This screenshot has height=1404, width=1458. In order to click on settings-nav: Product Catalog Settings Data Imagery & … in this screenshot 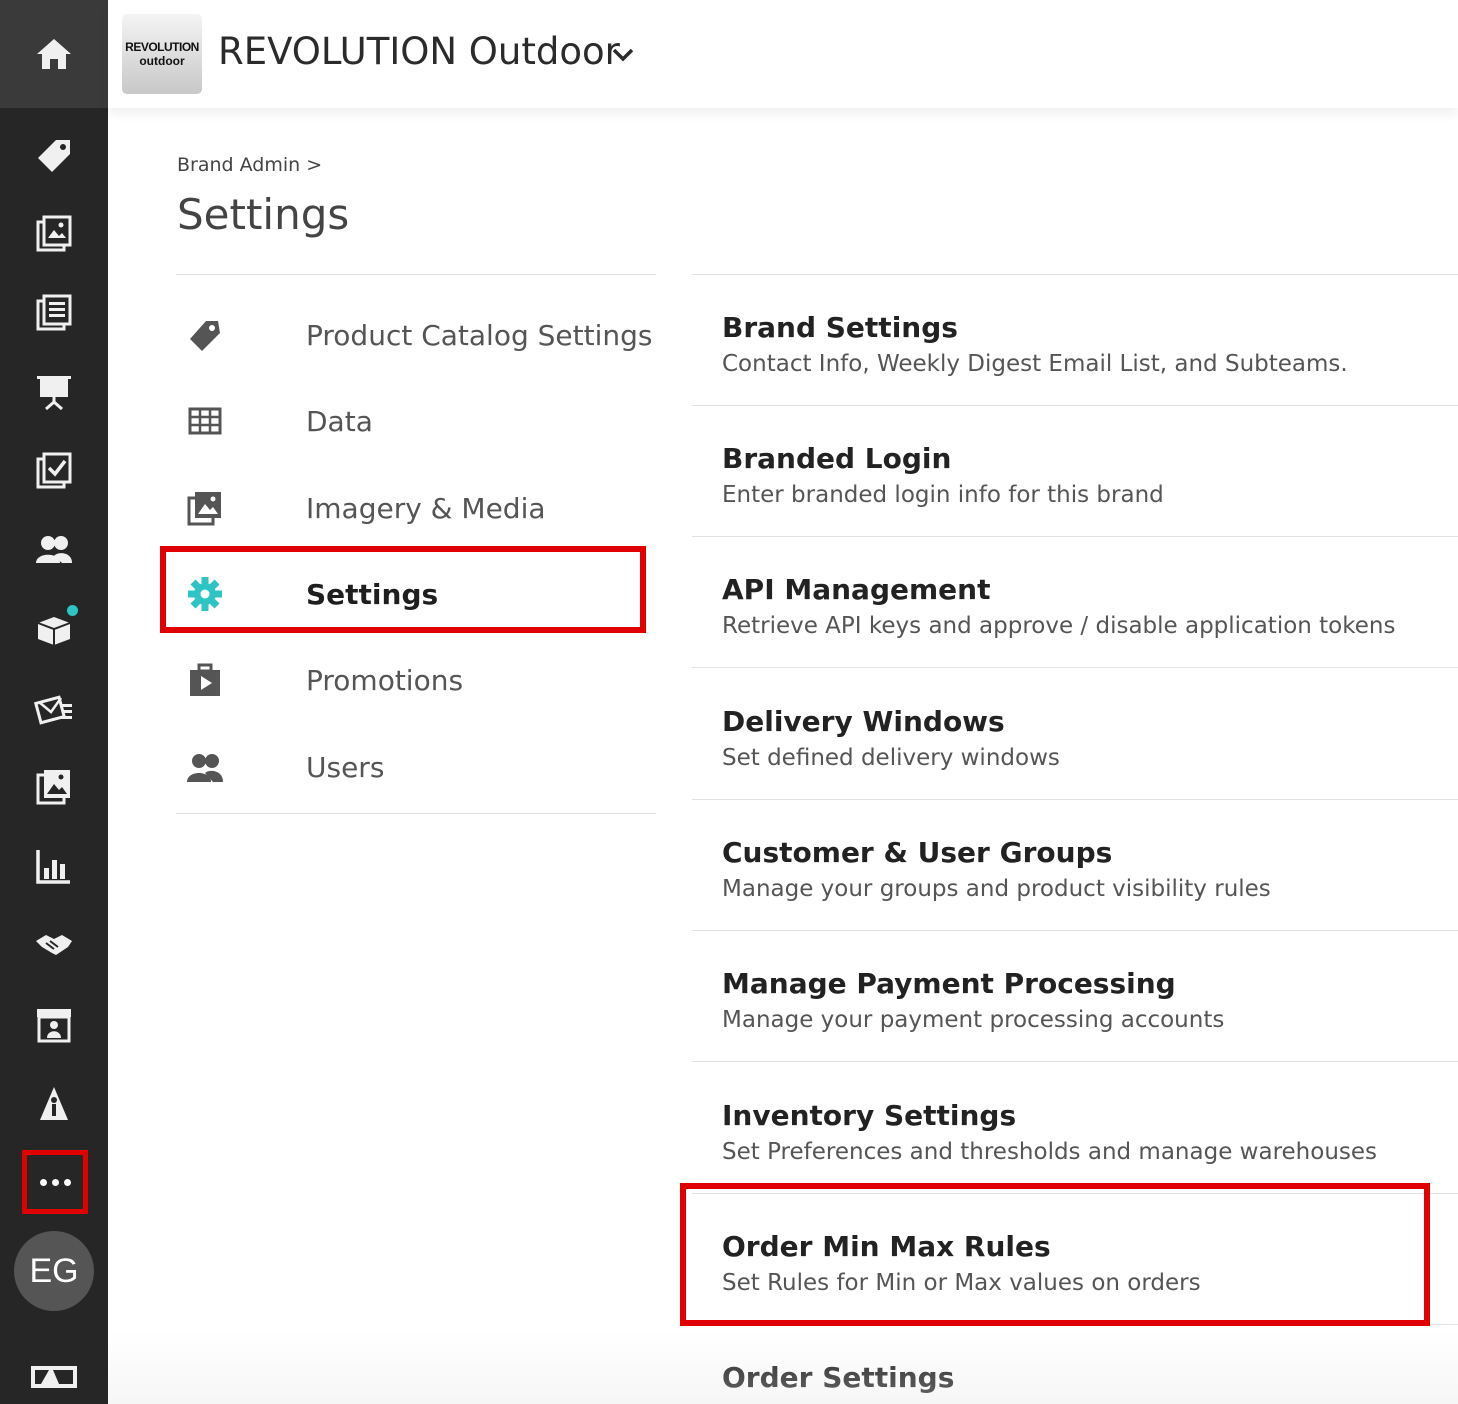, I will do `click(416, 544)`.